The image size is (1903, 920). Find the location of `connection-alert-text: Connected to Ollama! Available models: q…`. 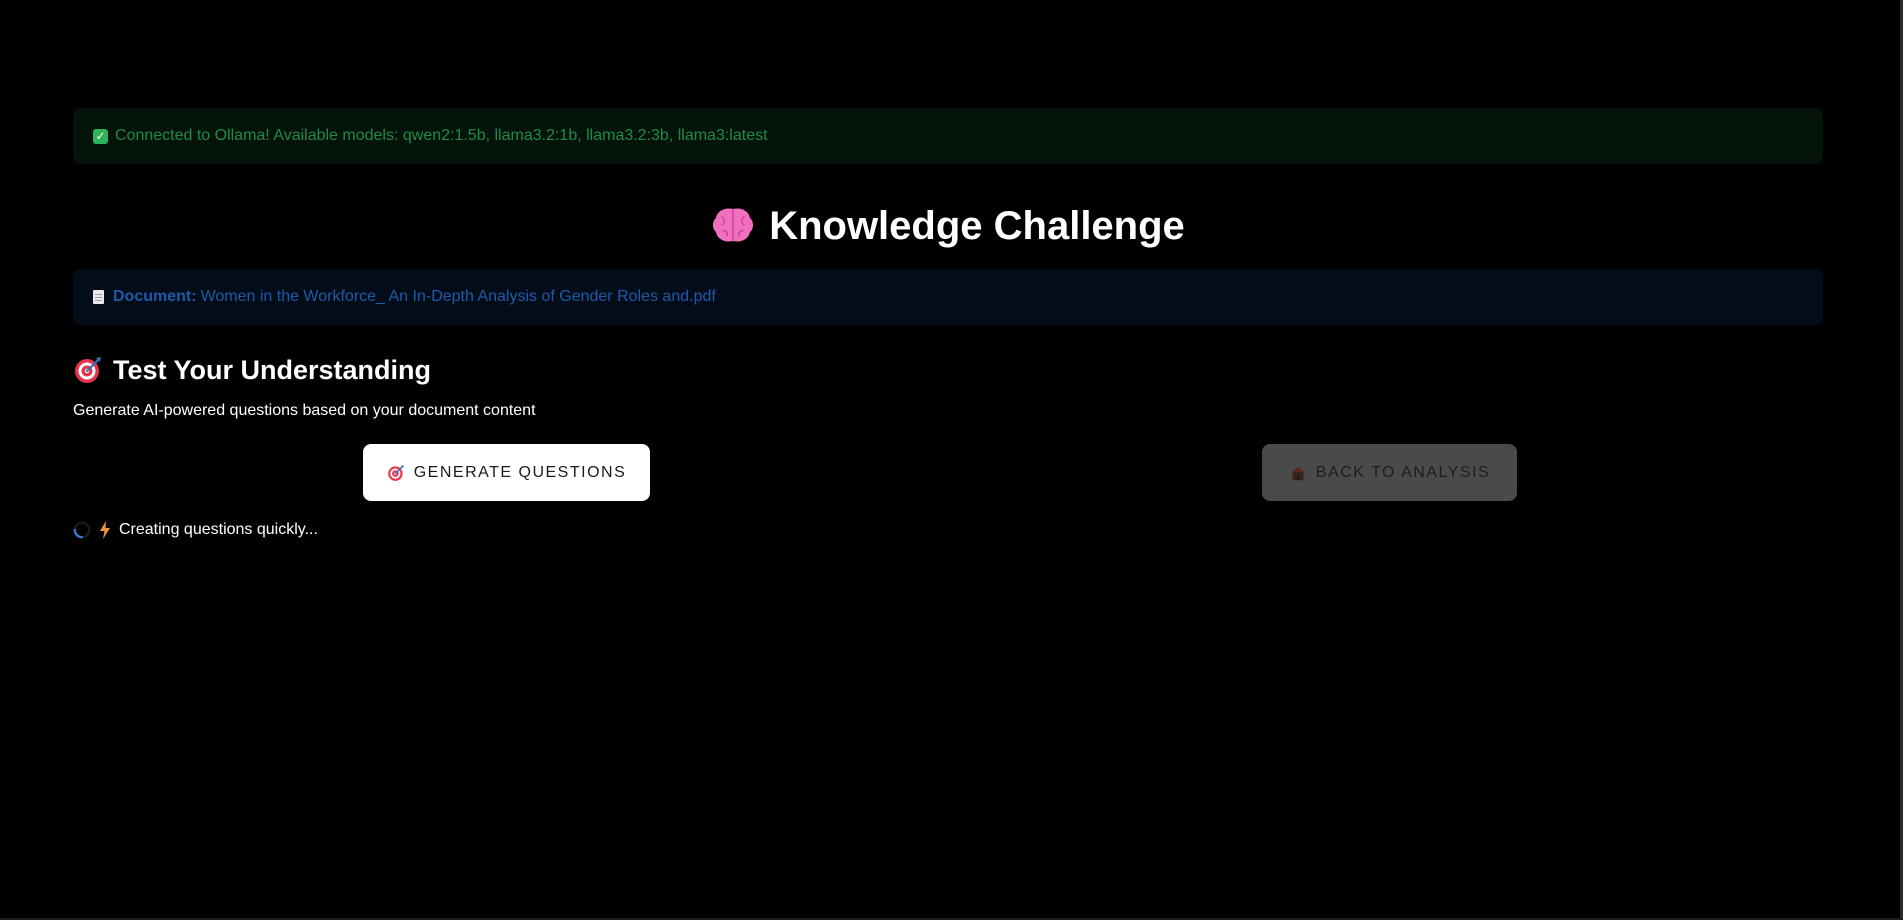

connection-alert-text: Connected to Ollama! Available models: q… is located at coordinates (441, 135).